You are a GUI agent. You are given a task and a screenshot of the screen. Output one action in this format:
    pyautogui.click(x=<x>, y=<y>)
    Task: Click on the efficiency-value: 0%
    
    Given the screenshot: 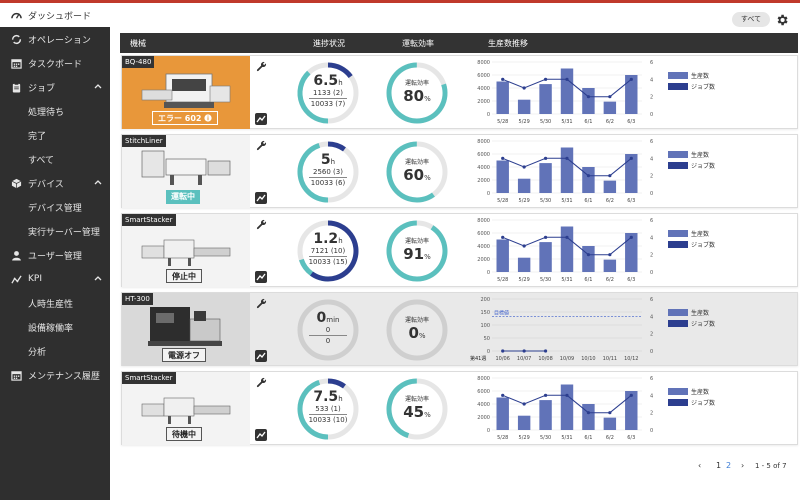 What is the action you would take?
    pyautogui.click(x=417, y=333)
    